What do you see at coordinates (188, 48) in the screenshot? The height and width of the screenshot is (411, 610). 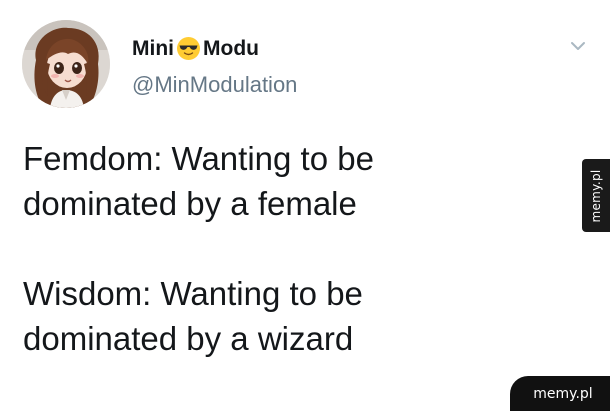 I see `sunglasses-emoji-icon` at bounding box center [188, 48].